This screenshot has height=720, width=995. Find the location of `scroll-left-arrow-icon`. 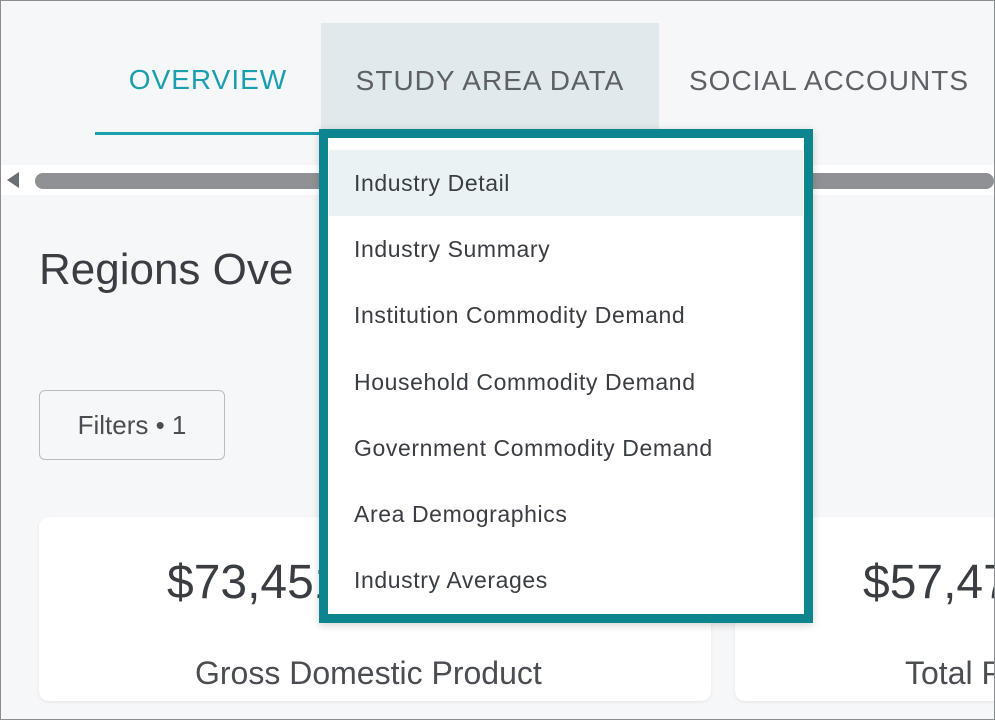

scroll-left-arrow-icon is located at coordinates (13, 180).